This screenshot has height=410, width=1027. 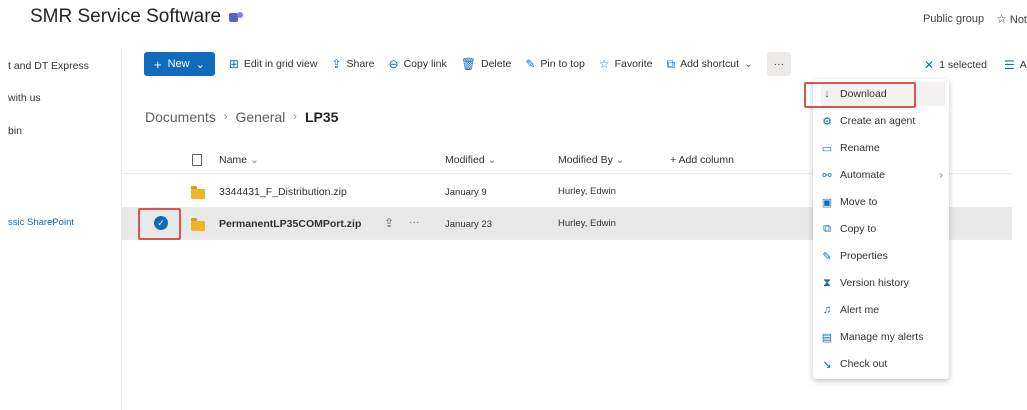 I want to click on add-shortcut-label: Add shortcut, so click(x=710, y=64).